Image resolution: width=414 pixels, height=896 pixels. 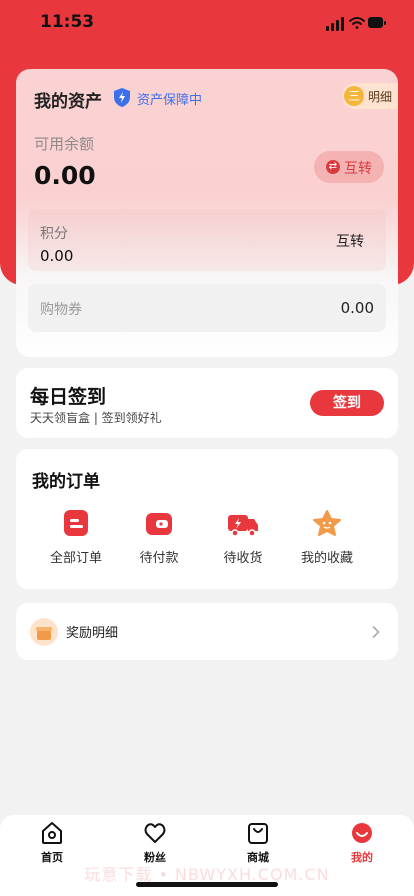 What do you see at coordinates (207, 884) in the screenshot?
I see `home-indicator` at bounding box center [207, 884].